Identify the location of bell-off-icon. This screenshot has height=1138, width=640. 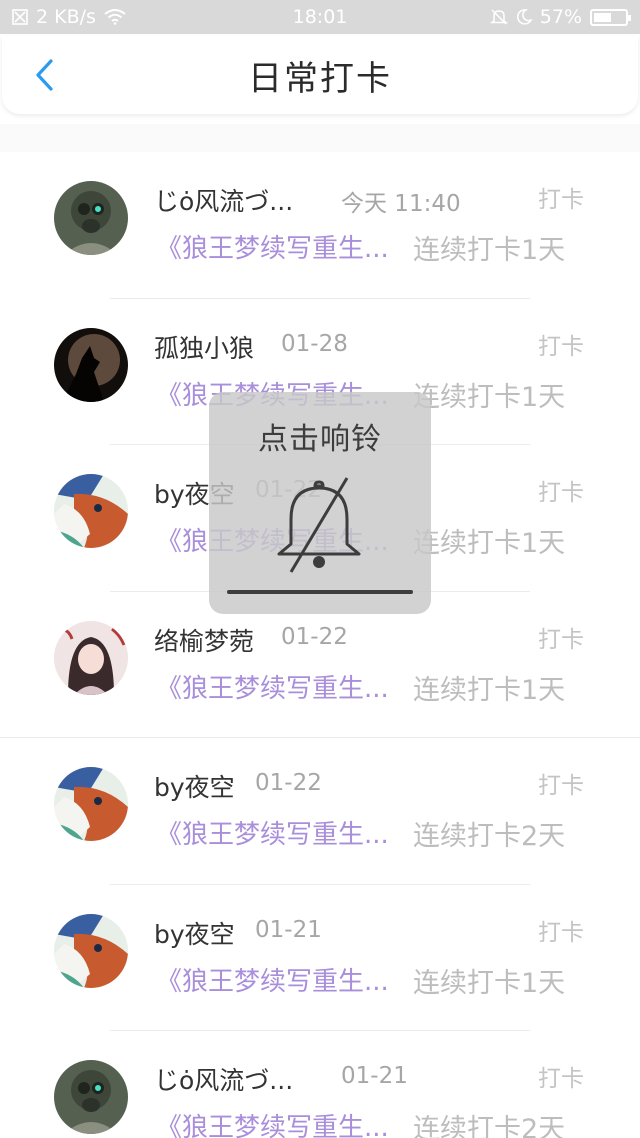
(498, 17).